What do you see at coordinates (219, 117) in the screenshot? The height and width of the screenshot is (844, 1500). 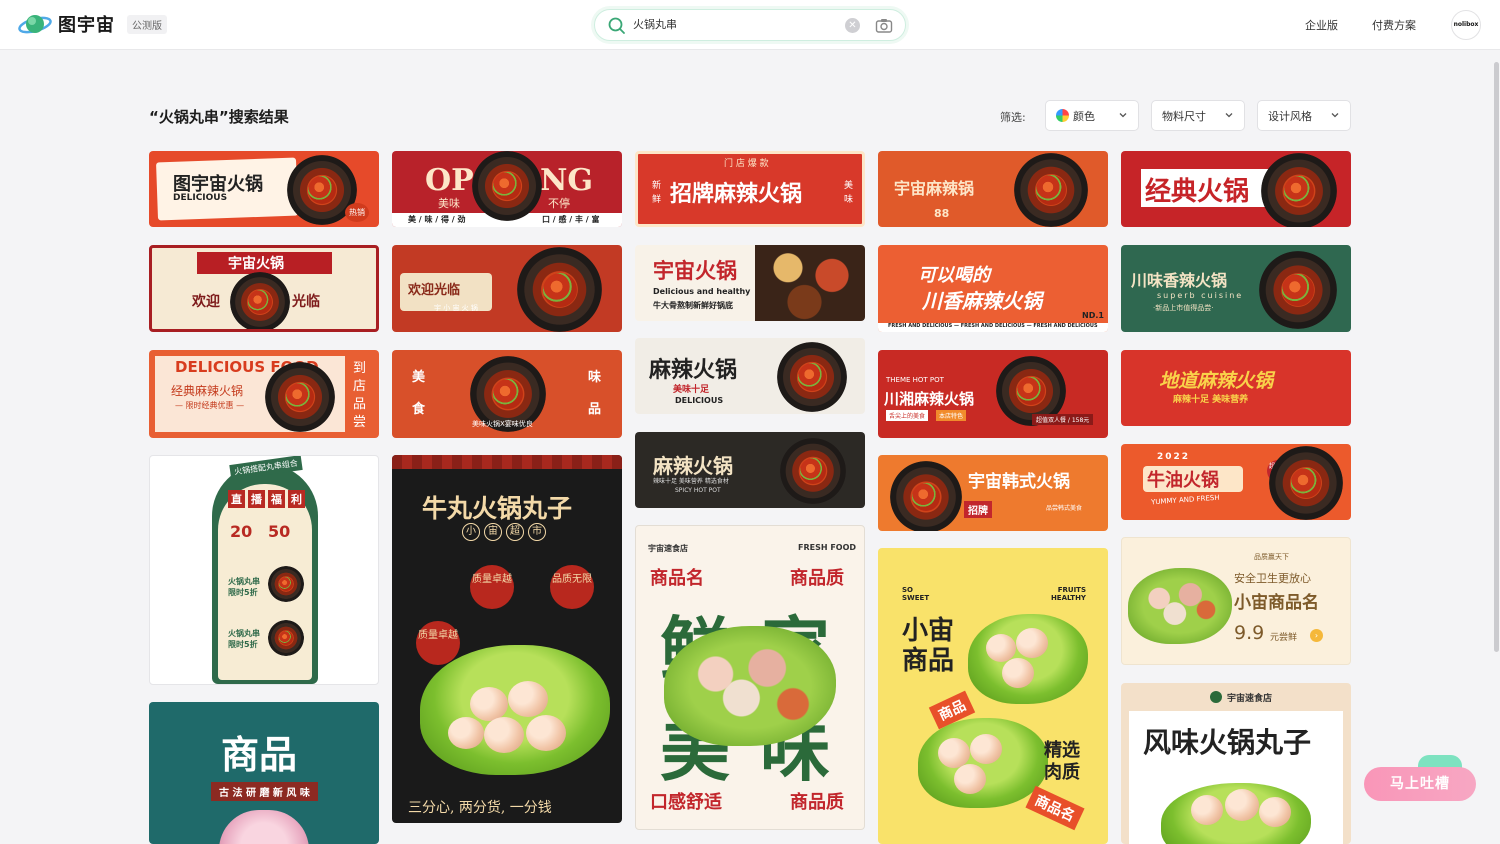 I see `results-title: “火锅丸串”搜索结果` at bounding box center [219, 117].